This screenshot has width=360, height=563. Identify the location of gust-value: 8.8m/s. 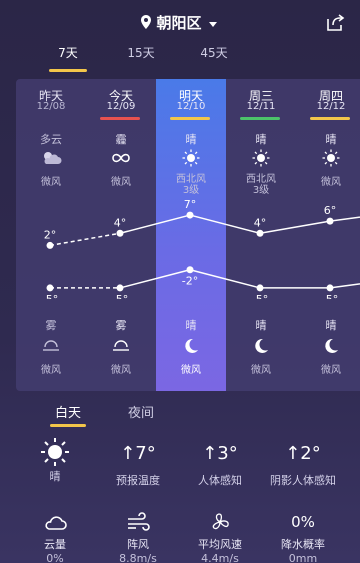
(138, 557).